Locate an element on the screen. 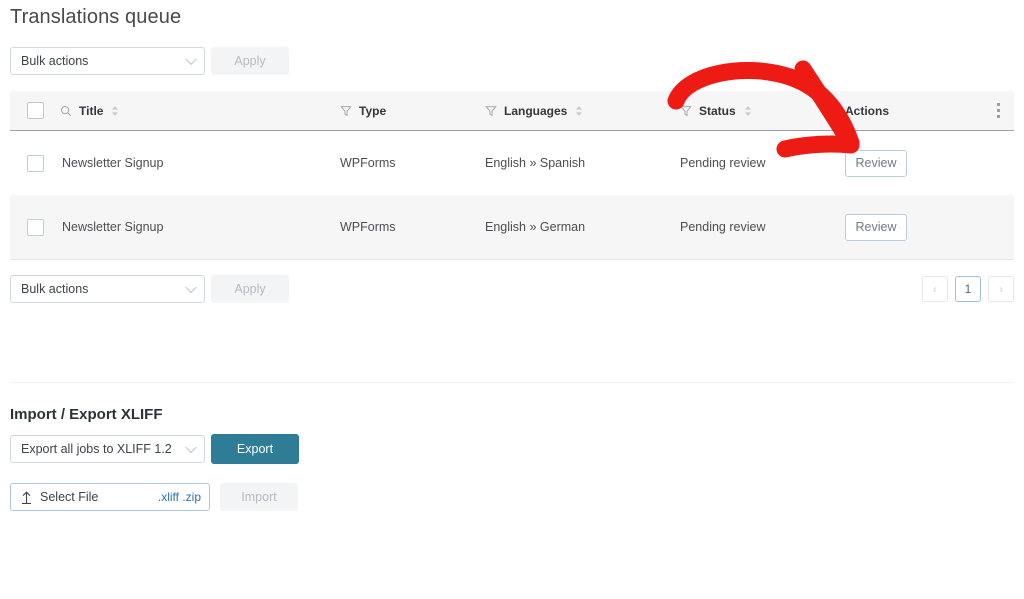 The width and height of the screenshot is (1024, 599). import-toolbar: Select File .xliff .zip Import is located at coordinates (154, 497).